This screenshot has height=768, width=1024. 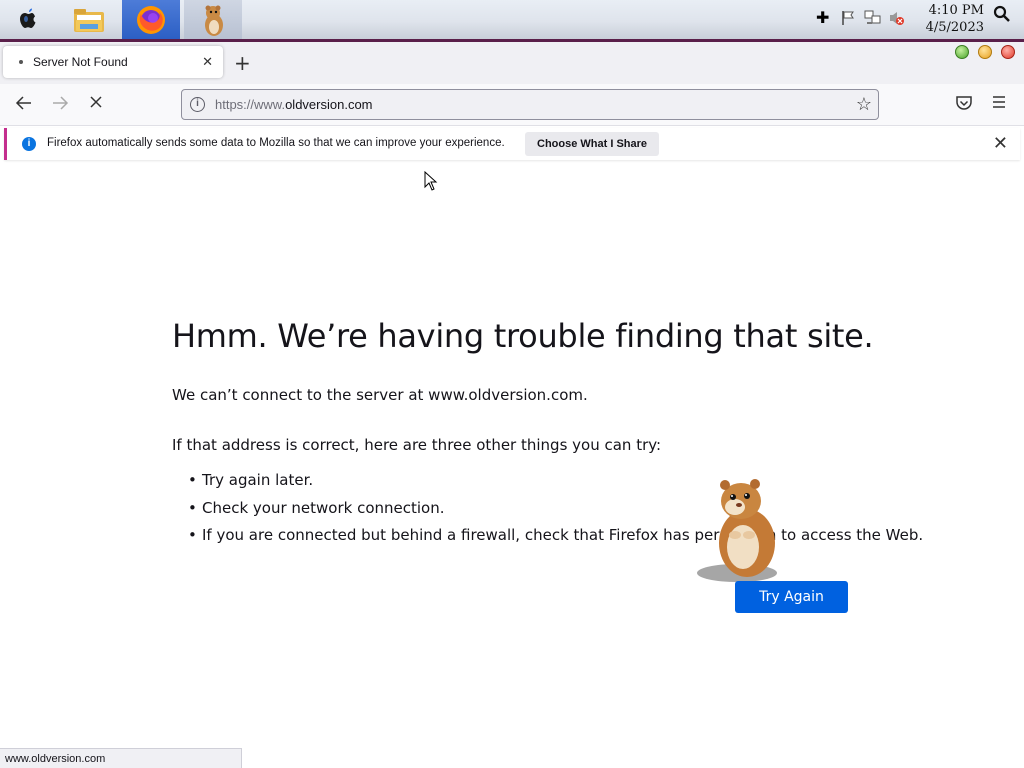 What do you see at coordinates (21, 62) in the screenshot?
I see `tab-loading-indicator` at bounding box center [21, 62].